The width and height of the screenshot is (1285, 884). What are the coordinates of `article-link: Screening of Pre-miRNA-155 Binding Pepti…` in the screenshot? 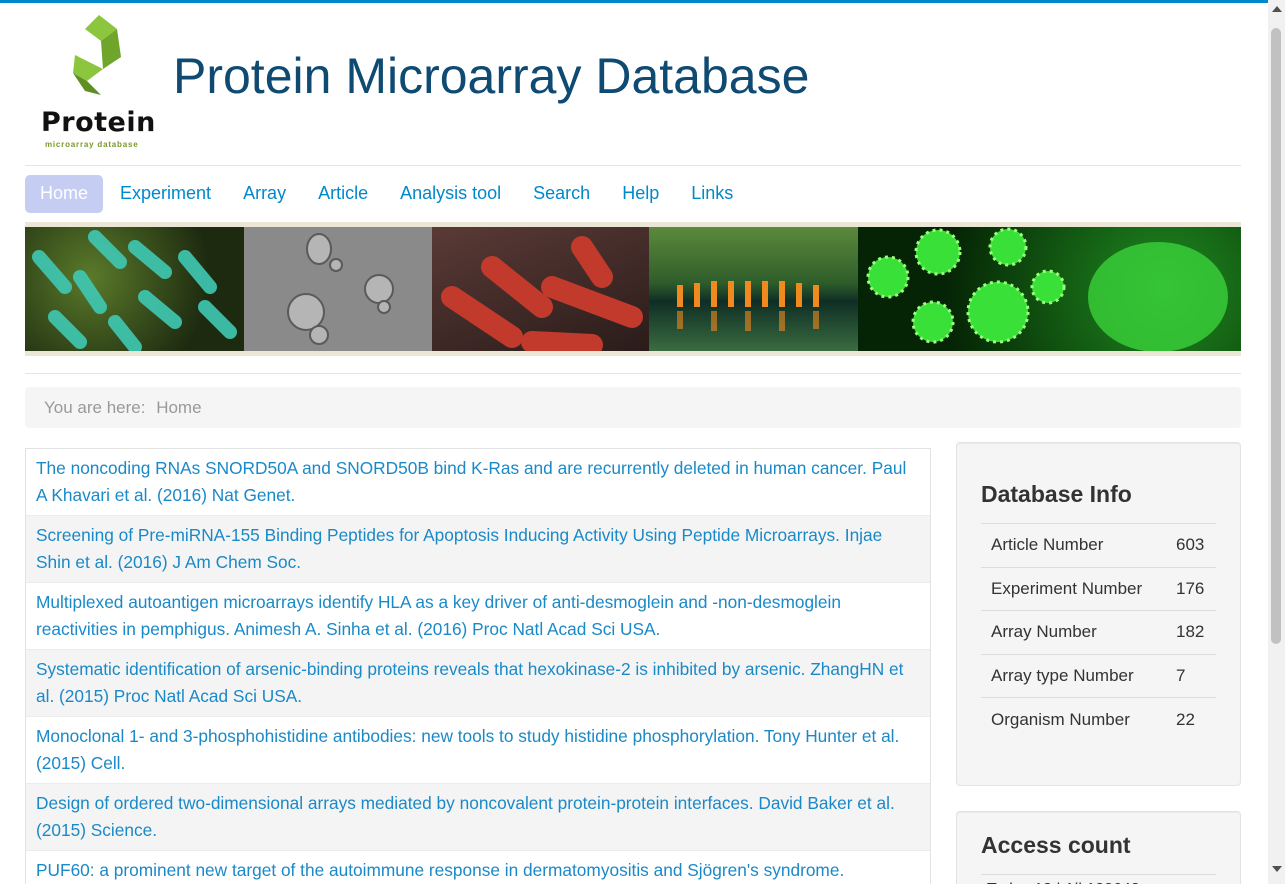 It's located at (478, 549).